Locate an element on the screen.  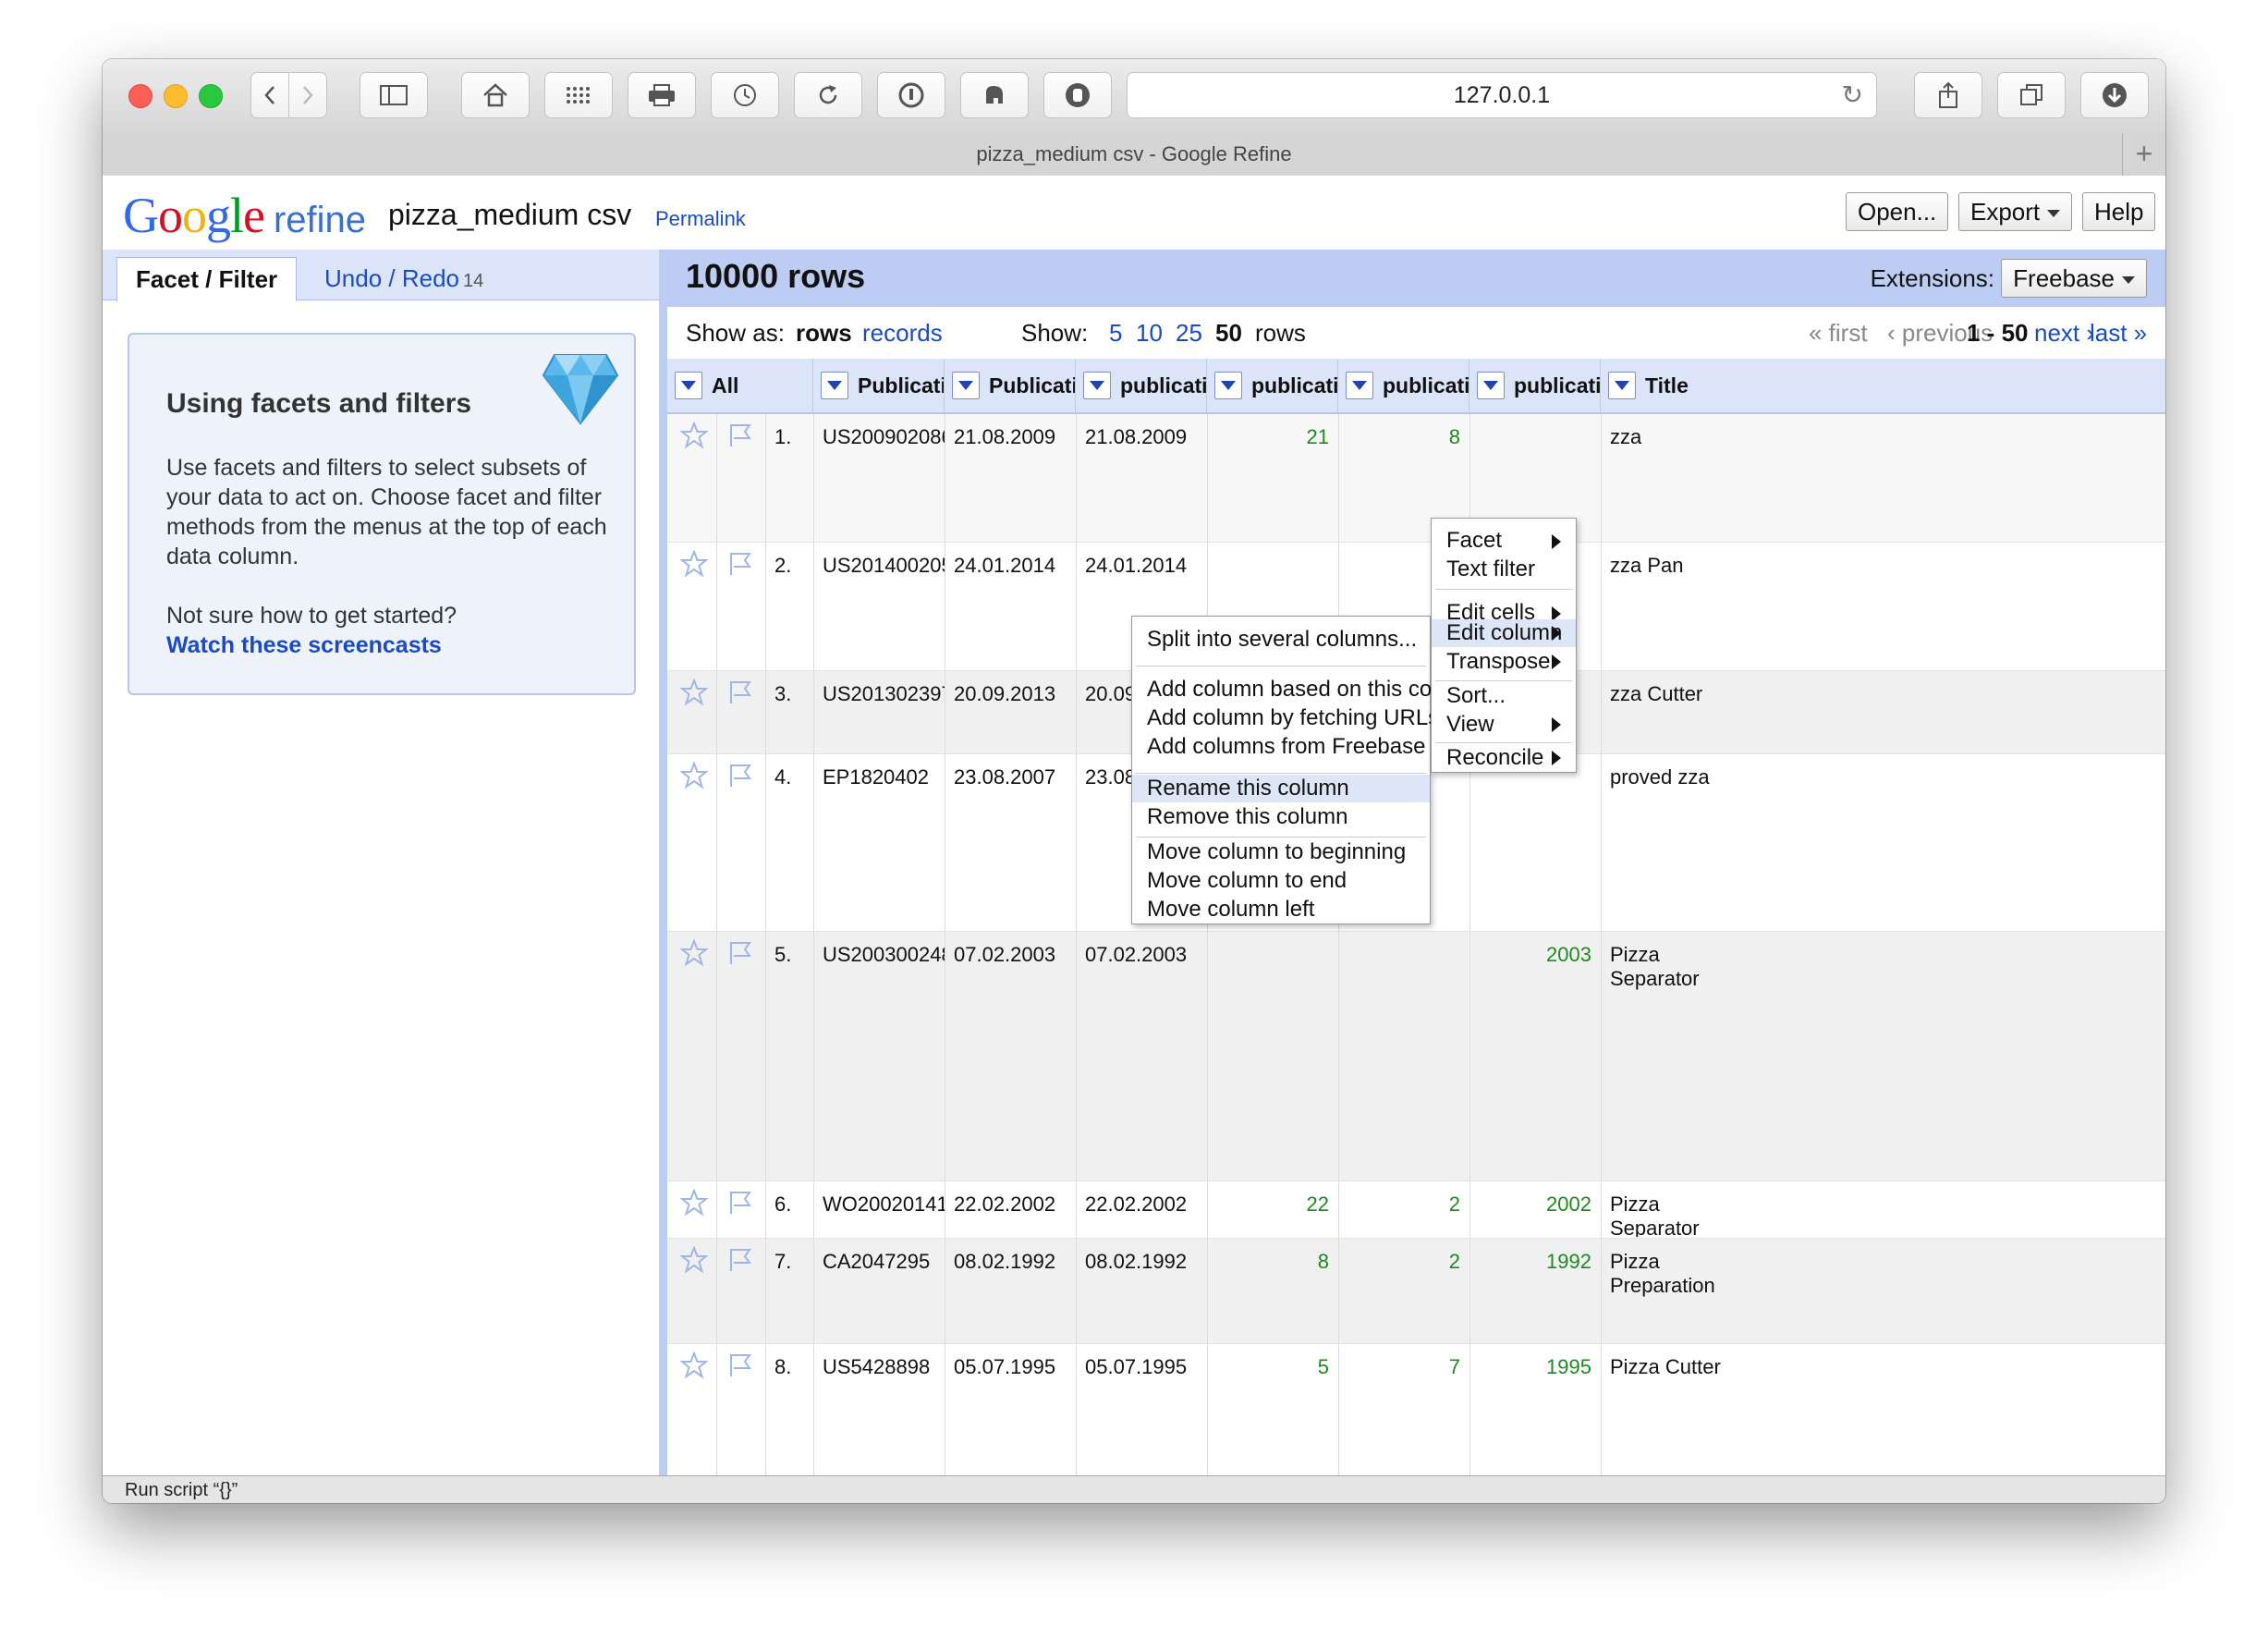
share-button is located at coordinates (1948, 95).